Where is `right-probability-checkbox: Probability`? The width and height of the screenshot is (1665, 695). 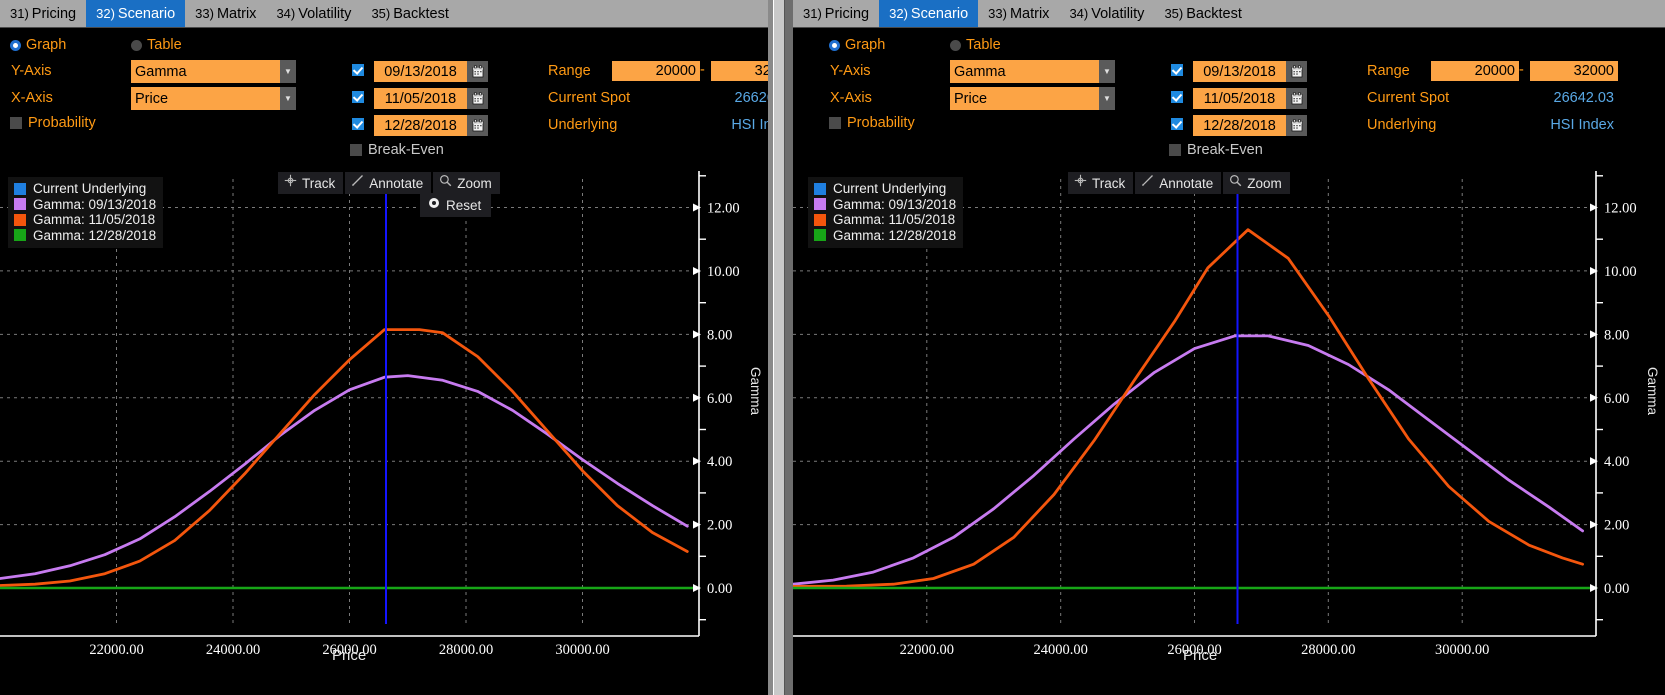
right-probability-checkbox: Probability is located at coordinates (872, 123).